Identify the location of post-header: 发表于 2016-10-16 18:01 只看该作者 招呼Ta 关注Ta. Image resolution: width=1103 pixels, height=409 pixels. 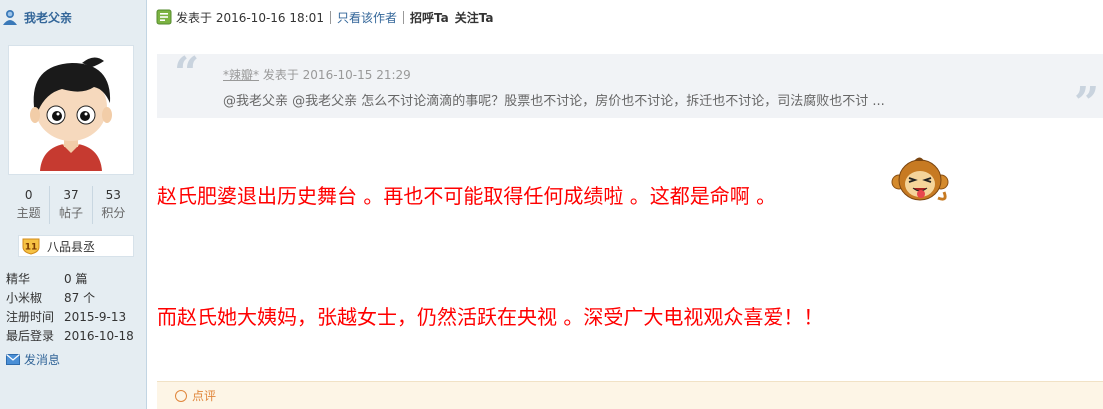
(324, 17).